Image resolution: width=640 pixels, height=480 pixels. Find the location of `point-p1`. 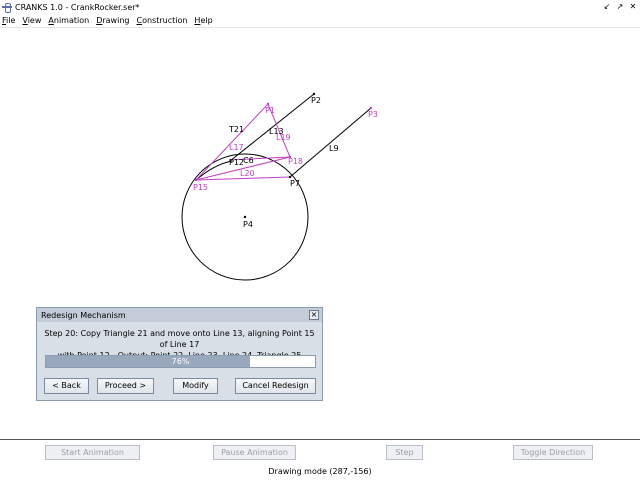

point-p1 is located at coordinates (268, 104).